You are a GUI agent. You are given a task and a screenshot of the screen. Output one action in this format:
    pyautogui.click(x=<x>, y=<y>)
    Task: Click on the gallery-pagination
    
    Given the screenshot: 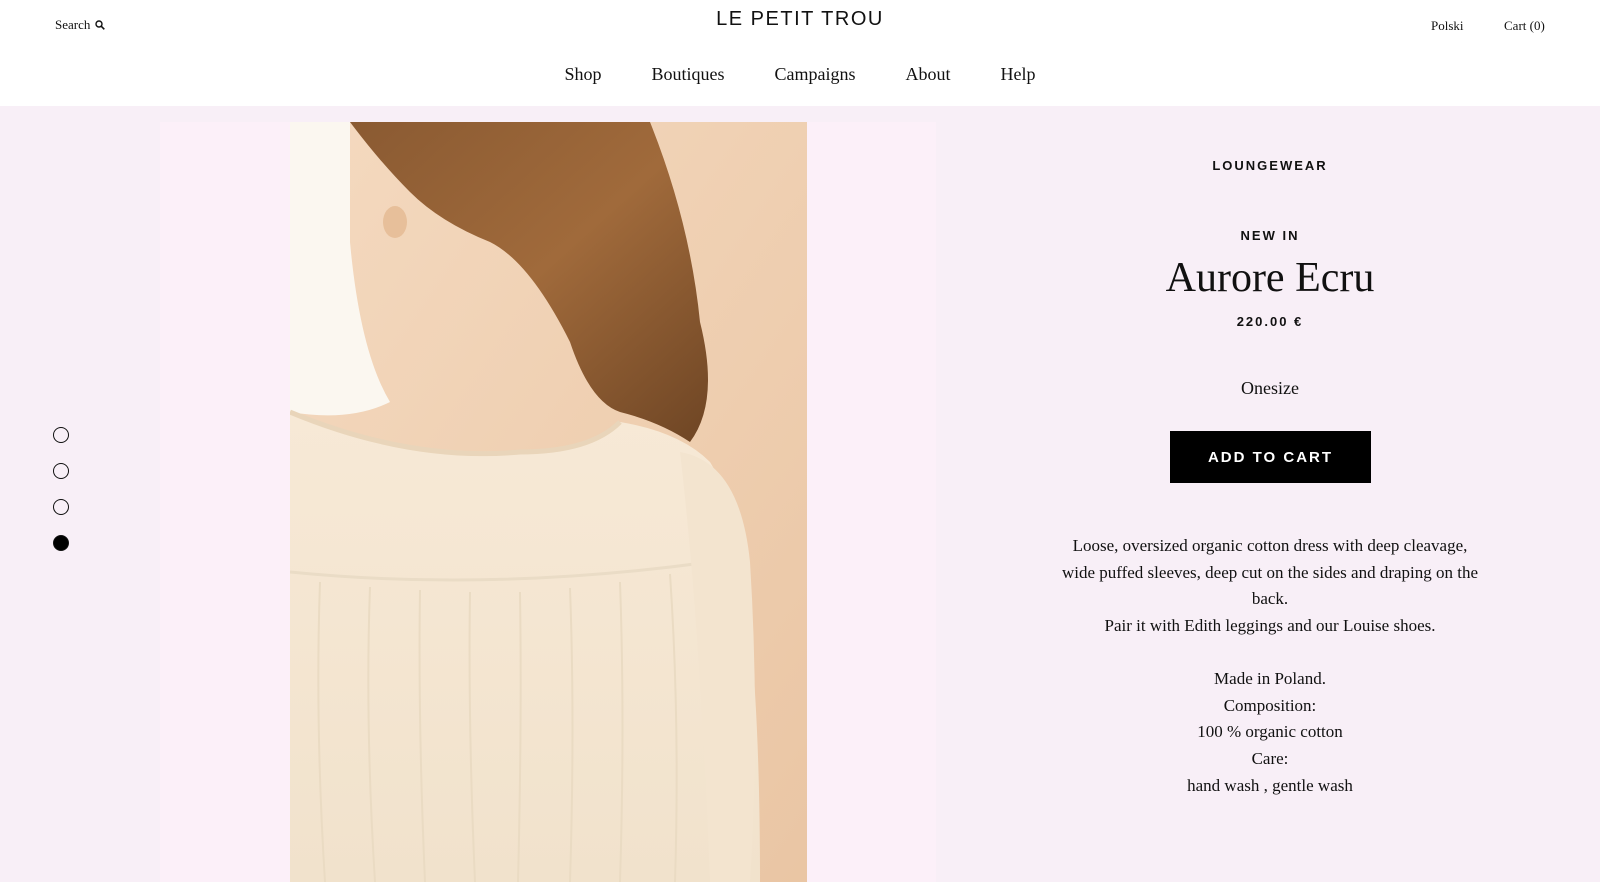 What is the action you would take?
    pyautogui.click(x=61, y=499)
    